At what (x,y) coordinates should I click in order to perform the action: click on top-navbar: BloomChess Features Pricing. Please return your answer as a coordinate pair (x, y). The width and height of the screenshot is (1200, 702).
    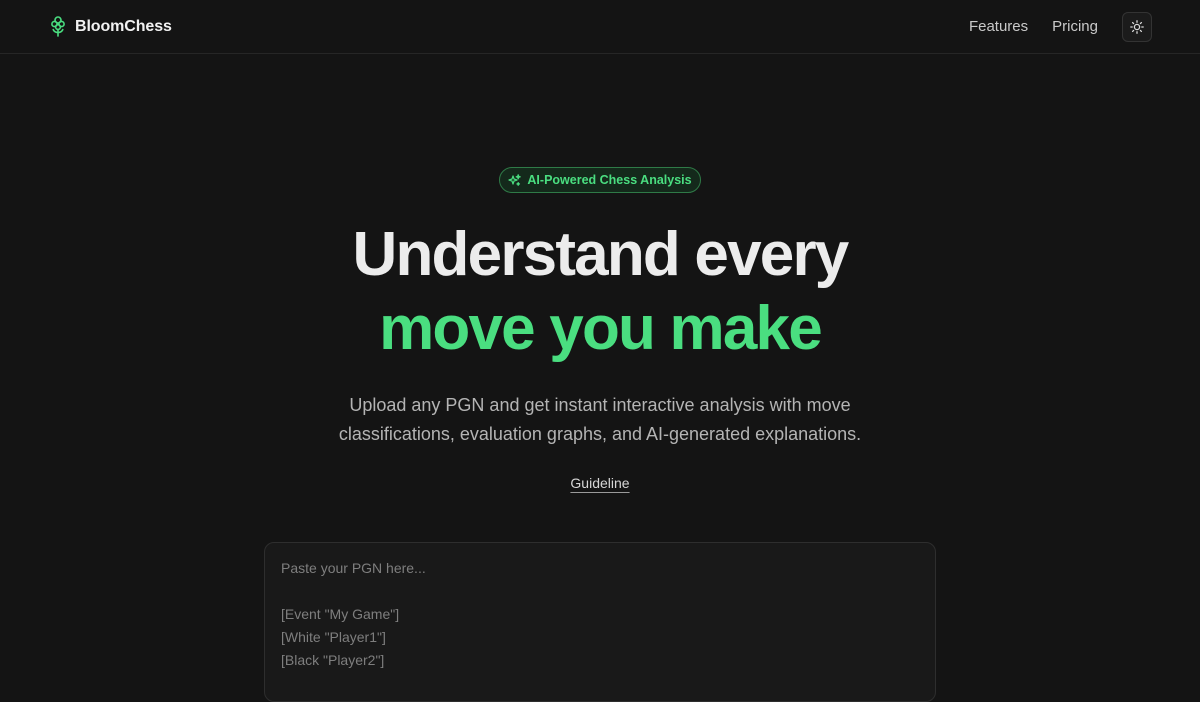
    Looking at the image, I should click on (600, 27).